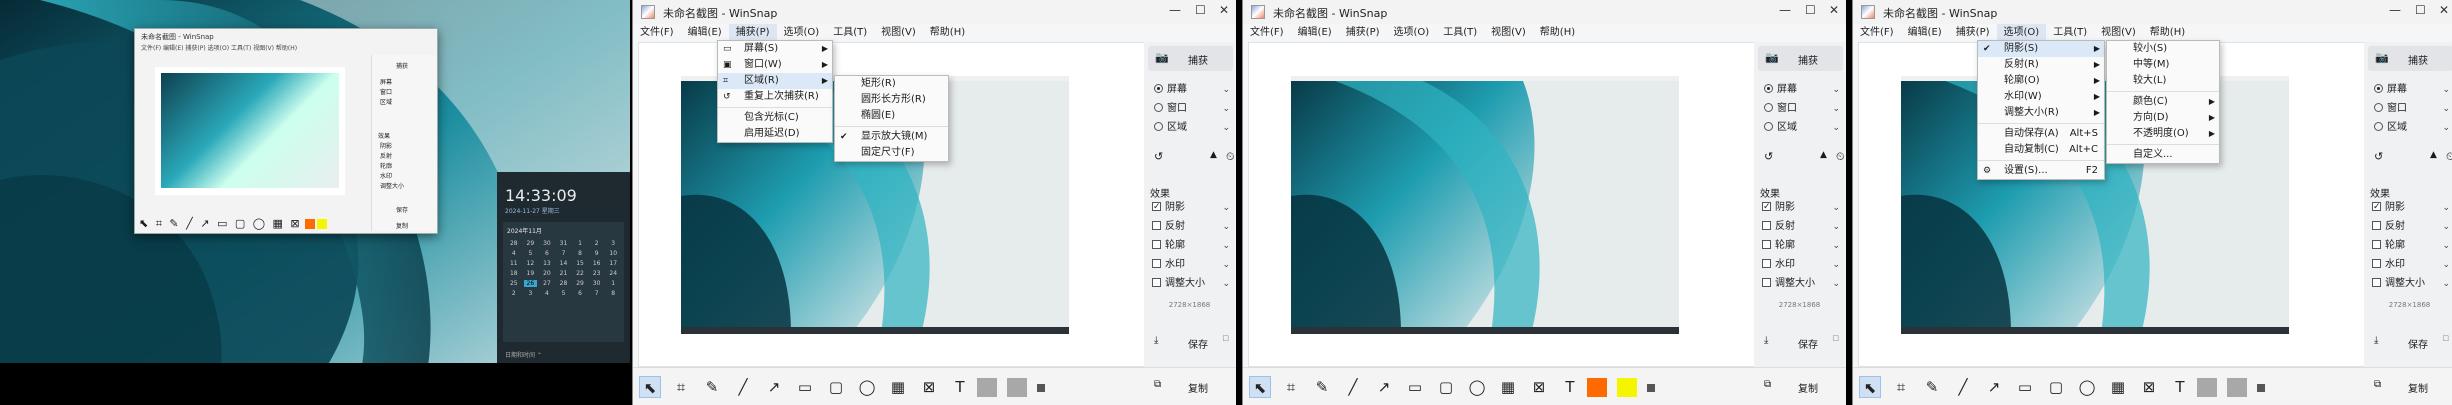 This screenshot has height=405, width=2452. What do you see at coordinates (2041, 113) in the screenshot?
I see `options-menu-item: 调整大小(R) ▶` at bounding box center [2041, 113].